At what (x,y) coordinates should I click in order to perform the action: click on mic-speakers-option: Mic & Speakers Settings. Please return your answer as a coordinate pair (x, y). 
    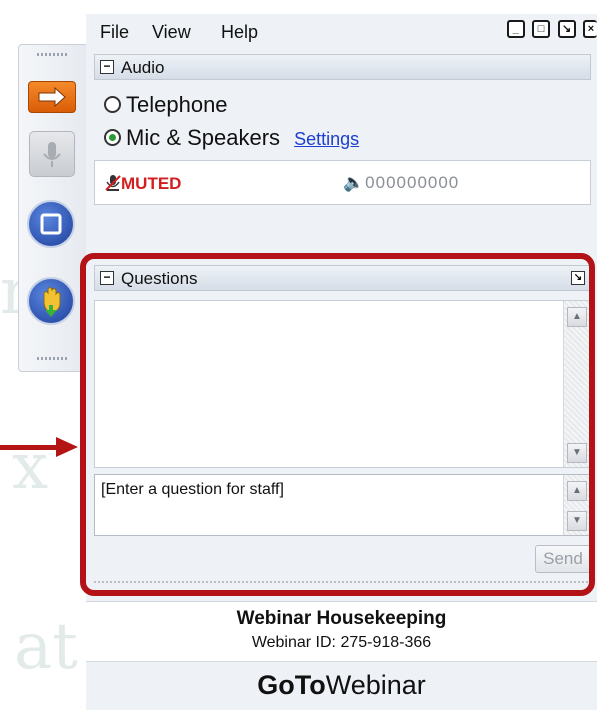
    Looking at the image, I should click on (231, 138).